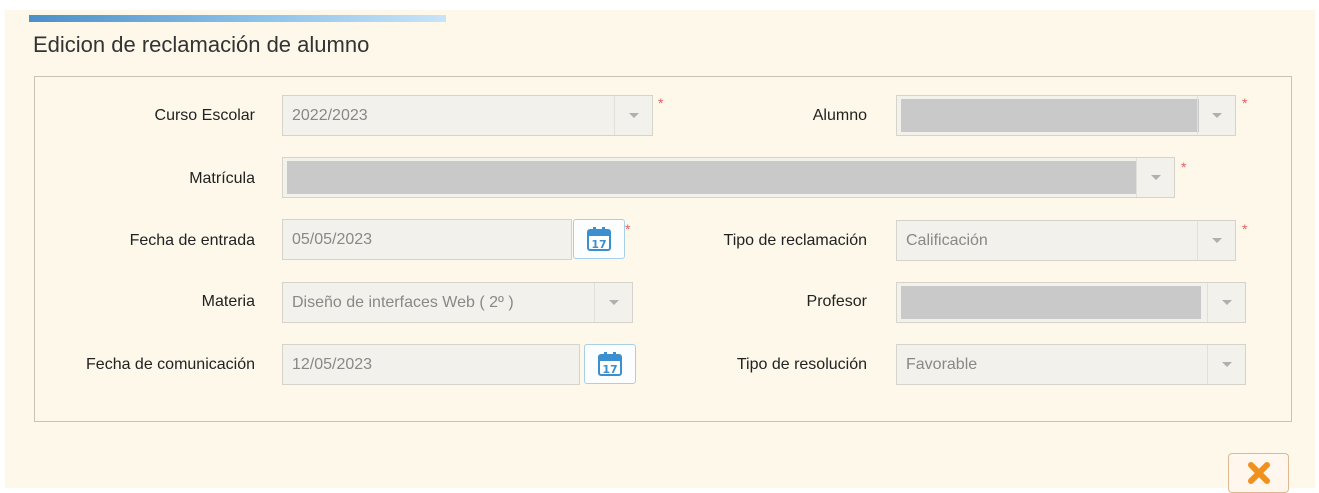 Image resolution: width=1319 pixels, height=493 pixels. I want to click on fecha-entrada-calendar-button: 17, so click(599, 239).